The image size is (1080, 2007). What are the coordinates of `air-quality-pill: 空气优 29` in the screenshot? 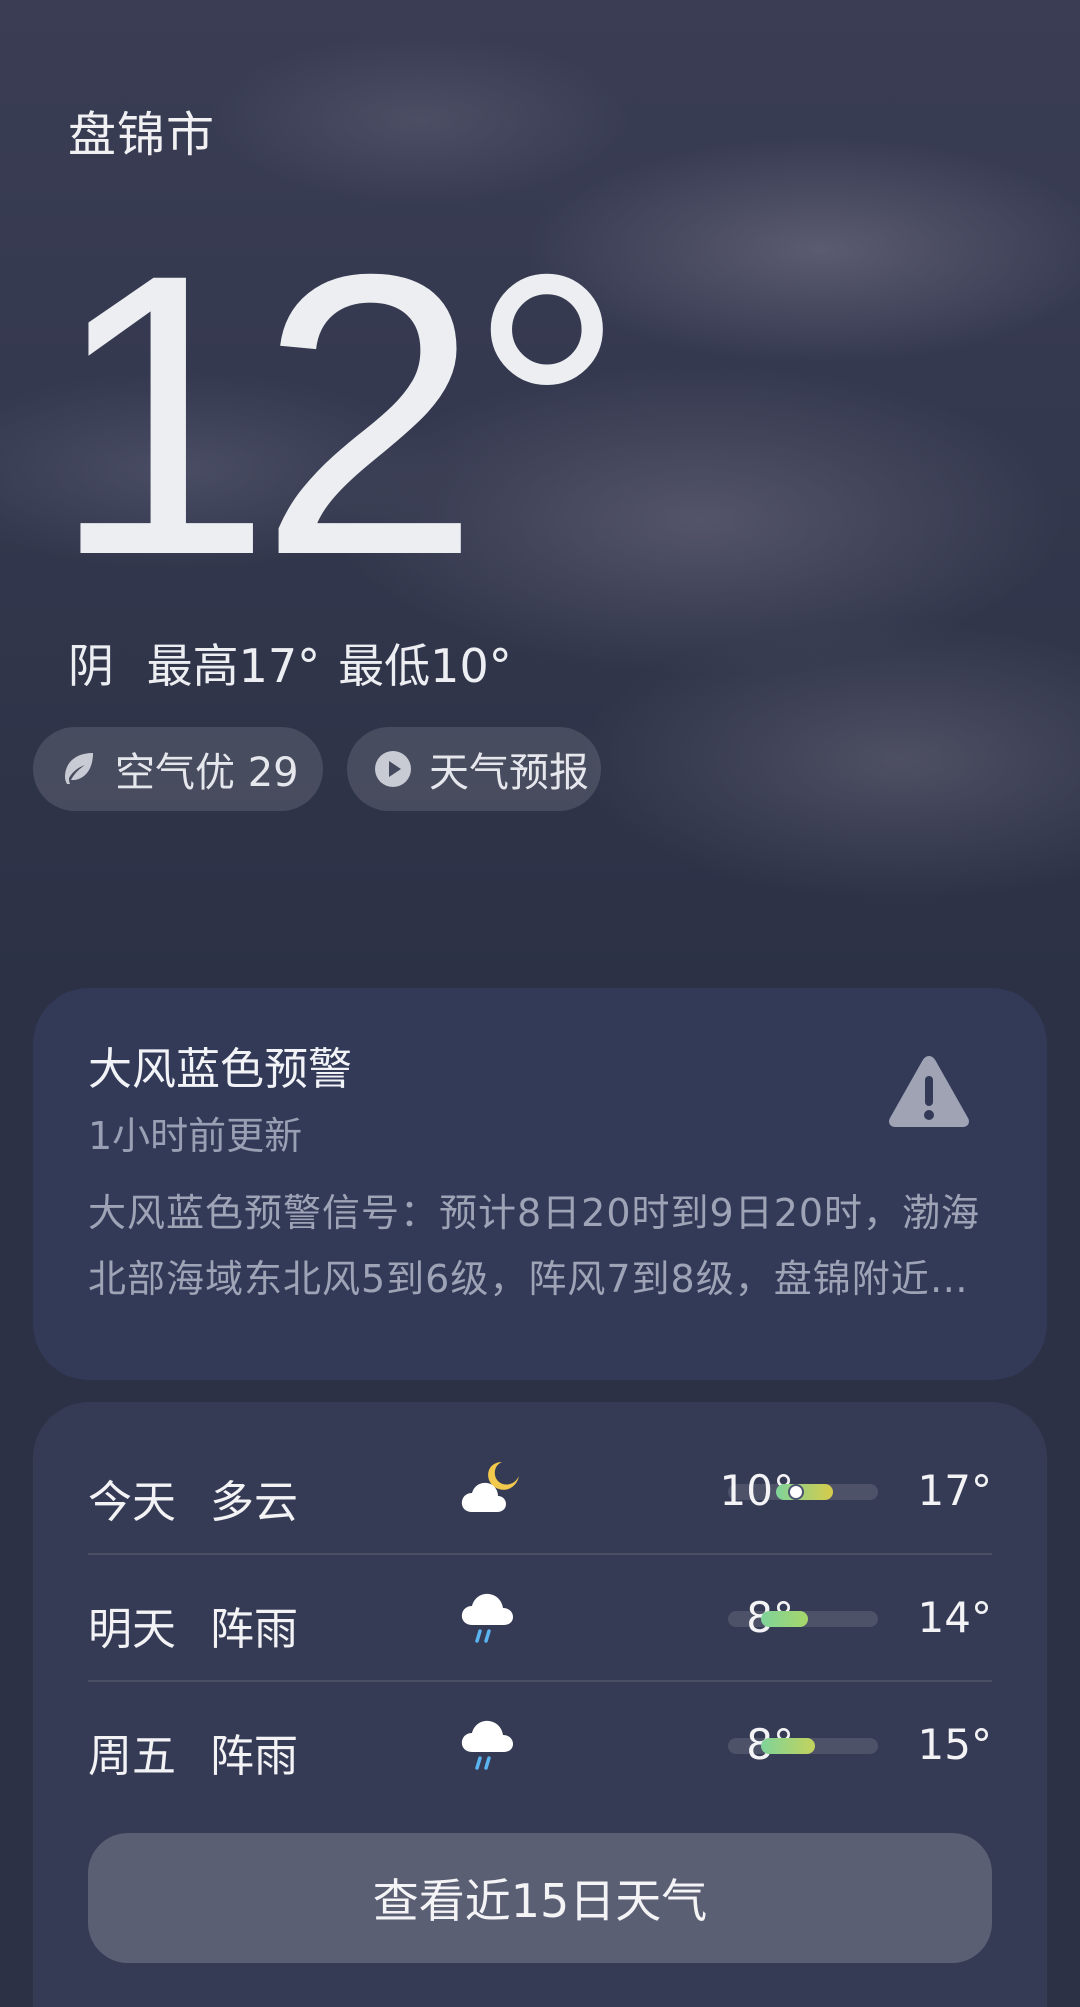 It's located at (178, 769).